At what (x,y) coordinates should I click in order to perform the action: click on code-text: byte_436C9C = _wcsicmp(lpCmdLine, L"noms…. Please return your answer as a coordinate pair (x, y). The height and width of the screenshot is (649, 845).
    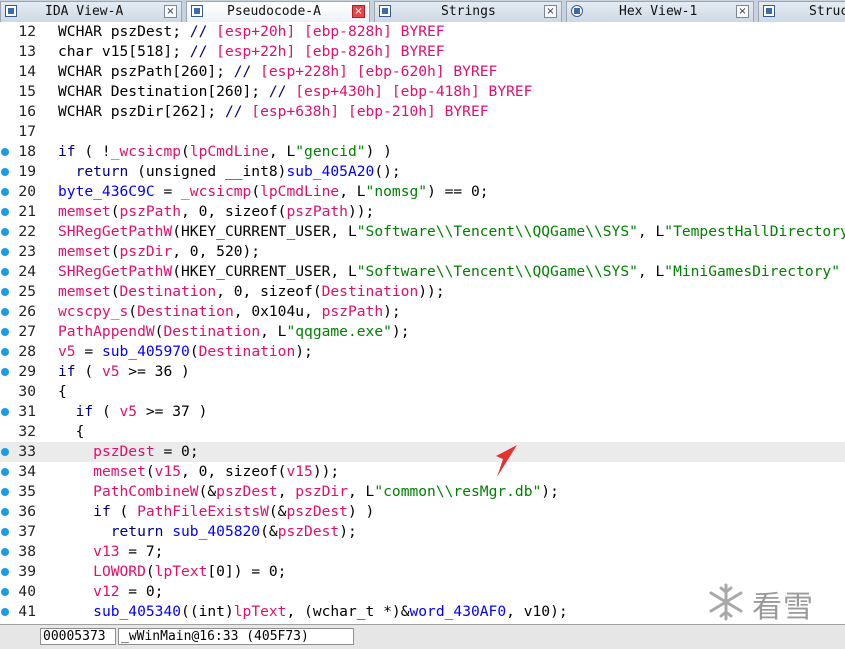
    Looking at the image, I should click on (273, 192).